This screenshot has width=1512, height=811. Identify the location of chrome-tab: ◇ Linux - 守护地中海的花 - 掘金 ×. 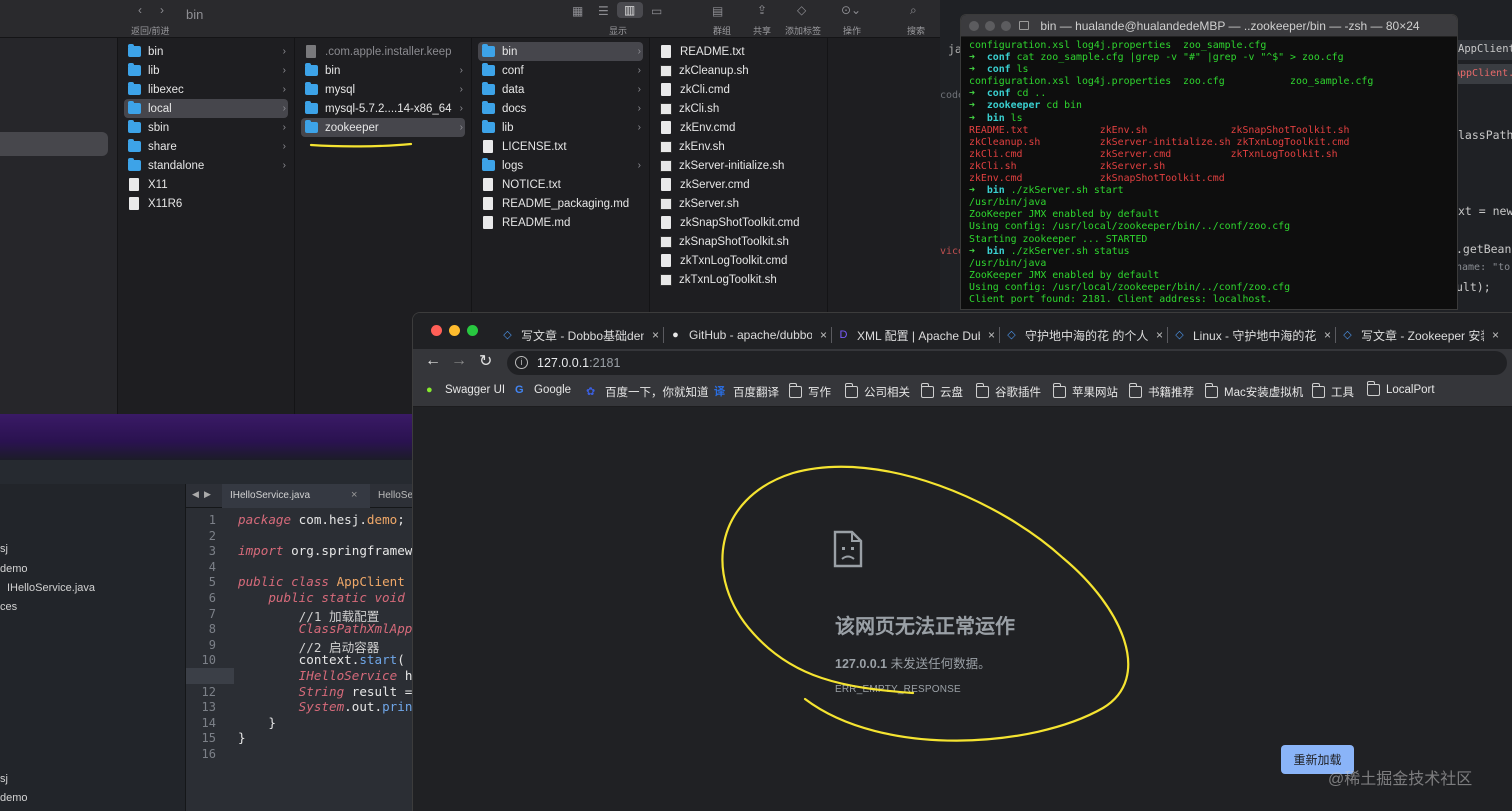
(1252, 335).